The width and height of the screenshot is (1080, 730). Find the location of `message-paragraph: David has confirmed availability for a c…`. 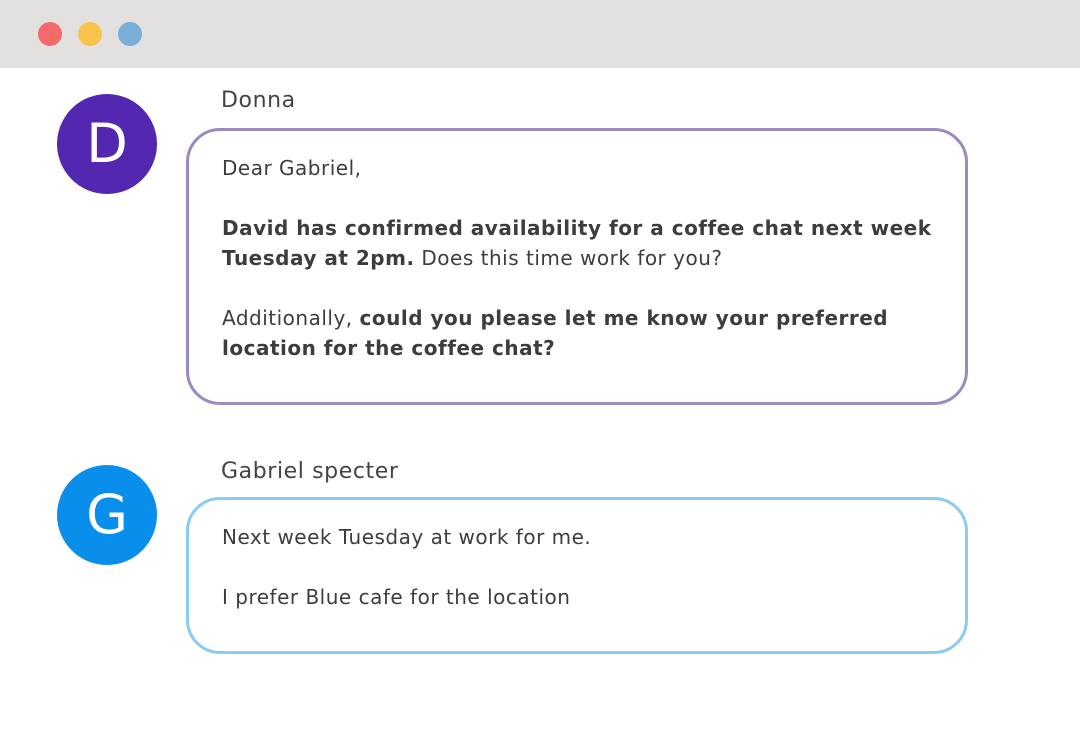

message-paragraph: David has confirmed availability for a c… is located at coordinates (577, 243).